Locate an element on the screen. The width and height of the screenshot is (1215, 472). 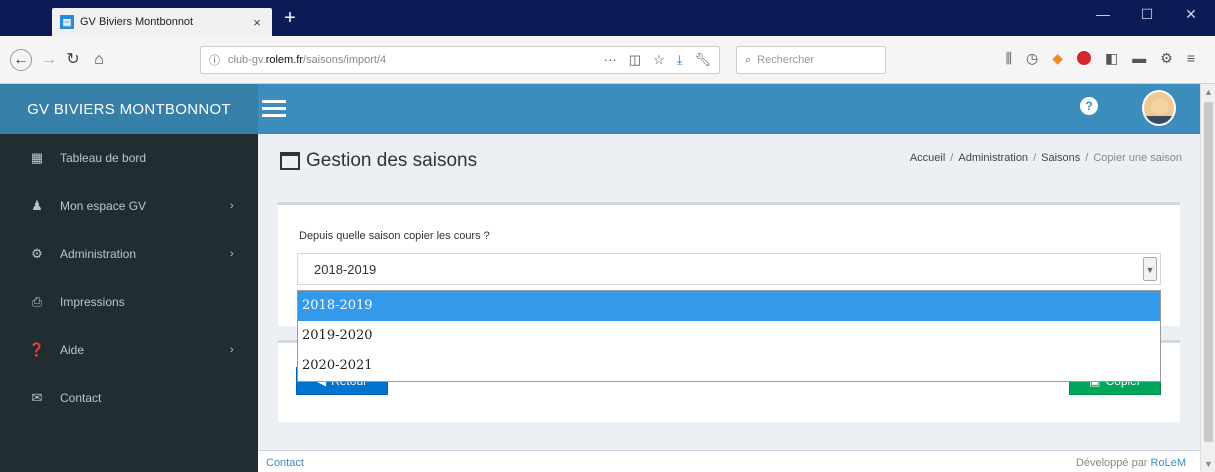
close-window-icon: ✕ is located at coordinates (1191, 14).